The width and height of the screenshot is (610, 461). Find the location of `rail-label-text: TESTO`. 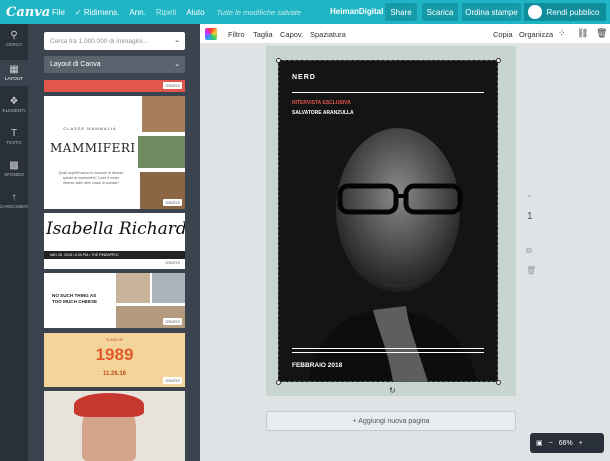

rail-label-text: TESTO is located at coordinates (14, 142).